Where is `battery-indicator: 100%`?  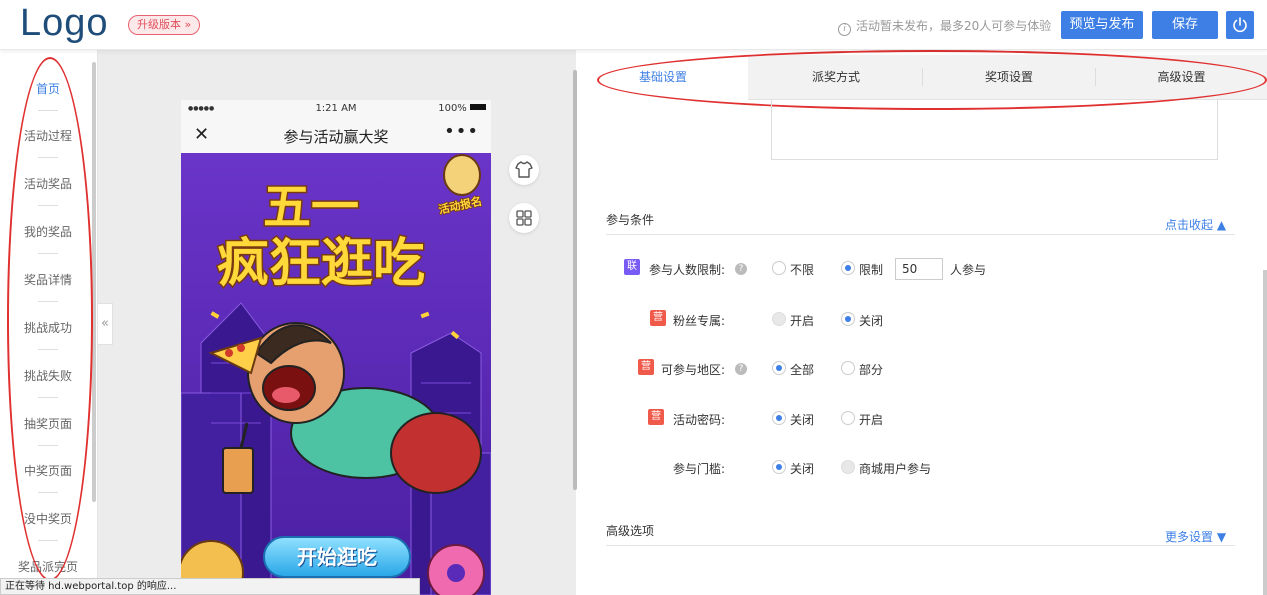
battery-indicator: 100% is located at coordinates (462, 108).